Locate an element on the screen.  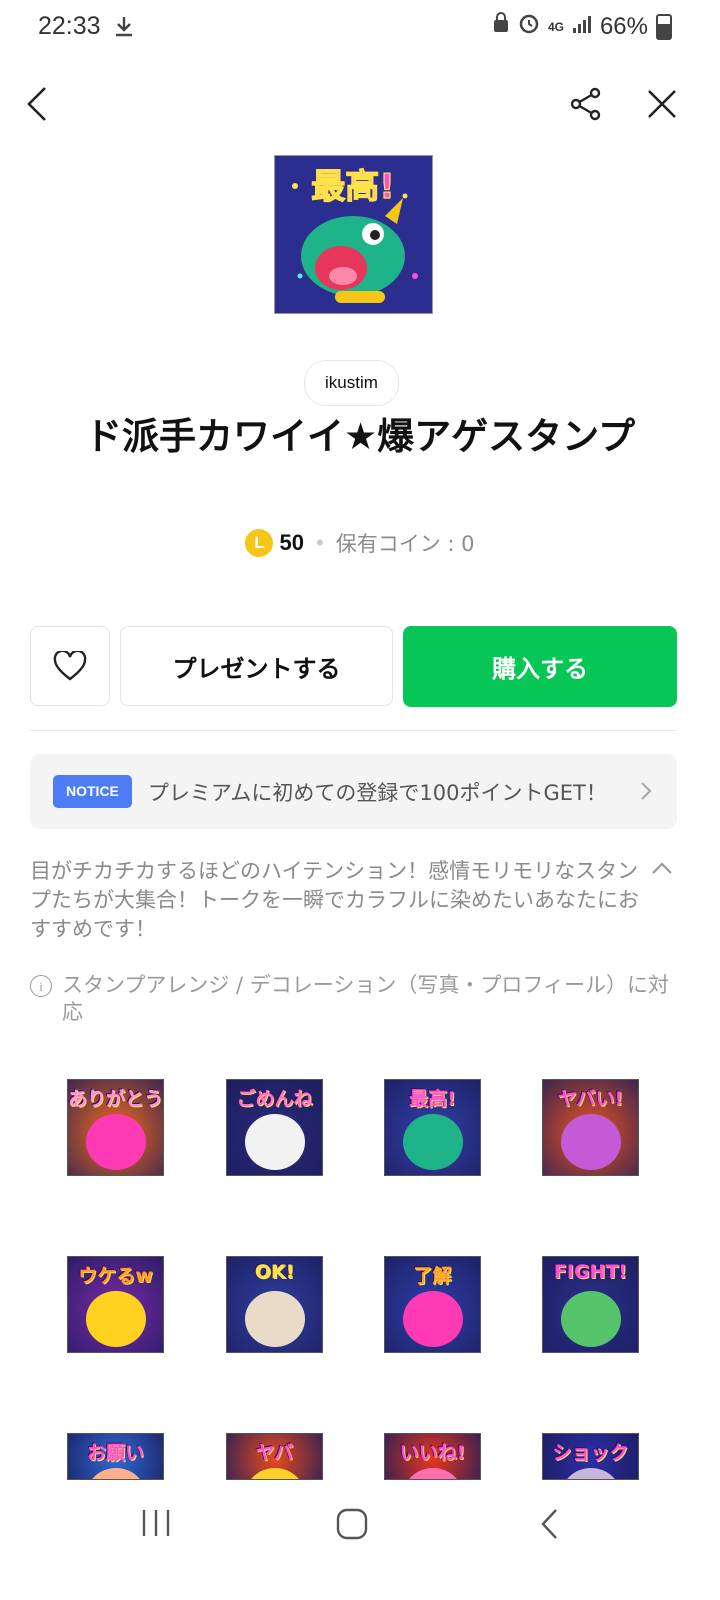
notice-text: プレミアムに初めての登録で100ポイントGET！ is located at coordinates (377, 792).